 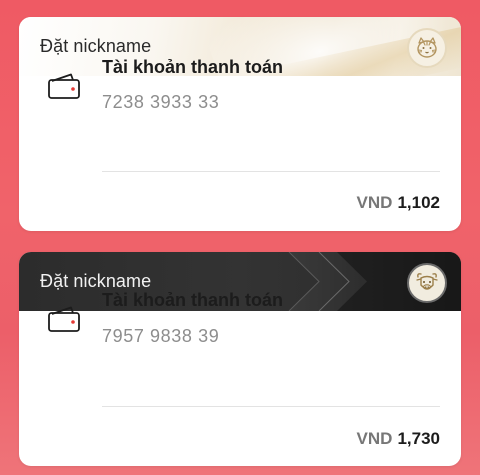 What do you see at coordinates (427, 48) in the screenshot?
I see `tiger-icon` at bounding box center [427, 48].